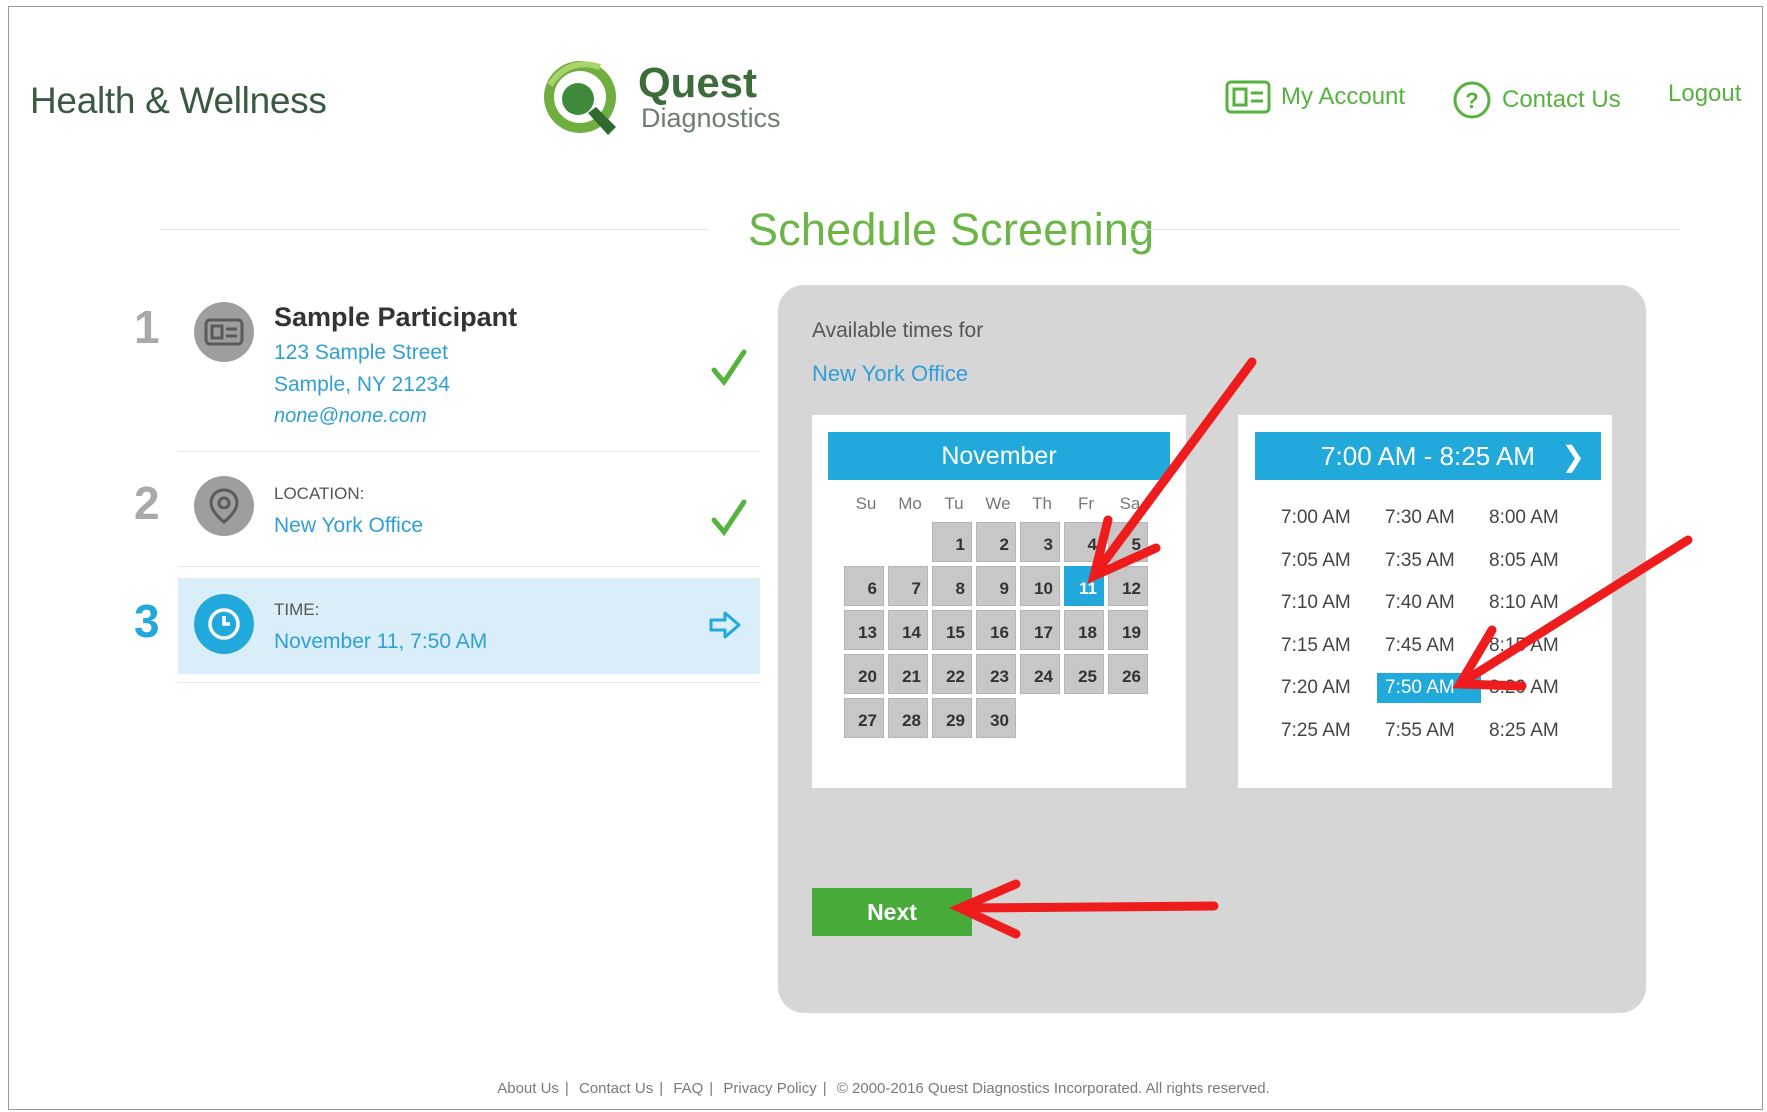  I want to click on time-slot: 7:00 AM, so click(1325, 518).